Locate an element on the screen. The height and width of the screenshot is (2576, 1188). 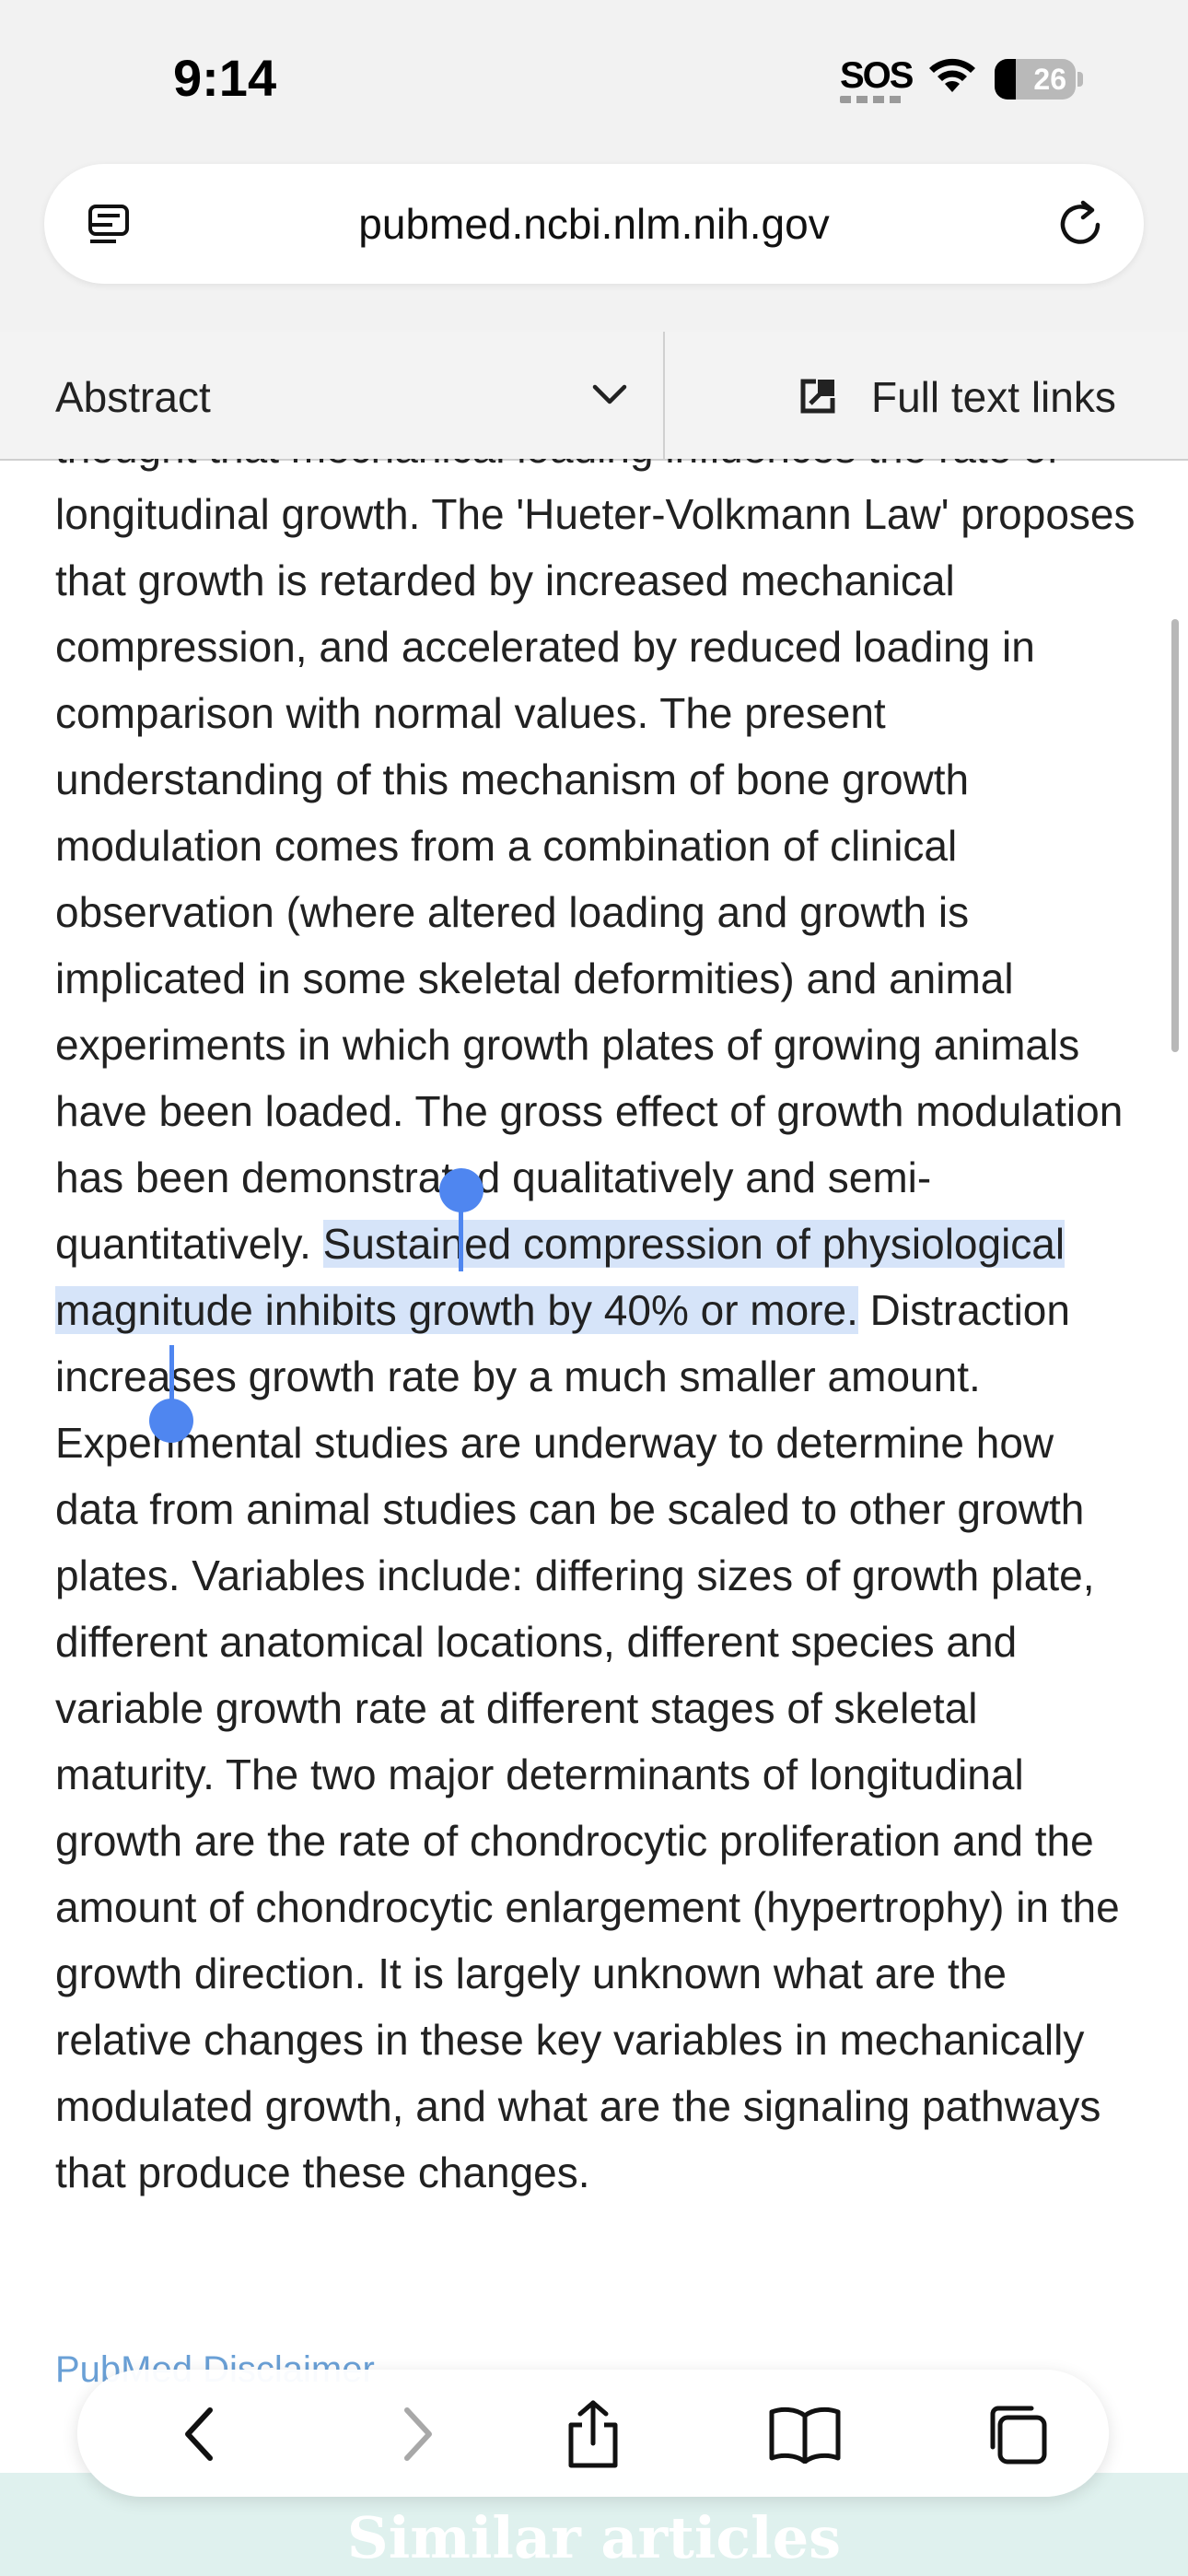
forward-button is located at coordinates (418, 2434).